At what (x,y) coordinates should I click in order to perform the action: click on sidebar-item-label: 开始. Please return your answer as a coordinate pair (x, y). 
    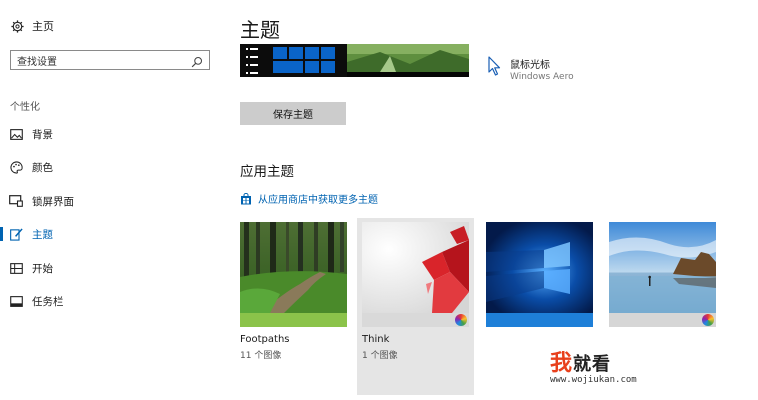
    Looking at the image, I should click on (42, 268).